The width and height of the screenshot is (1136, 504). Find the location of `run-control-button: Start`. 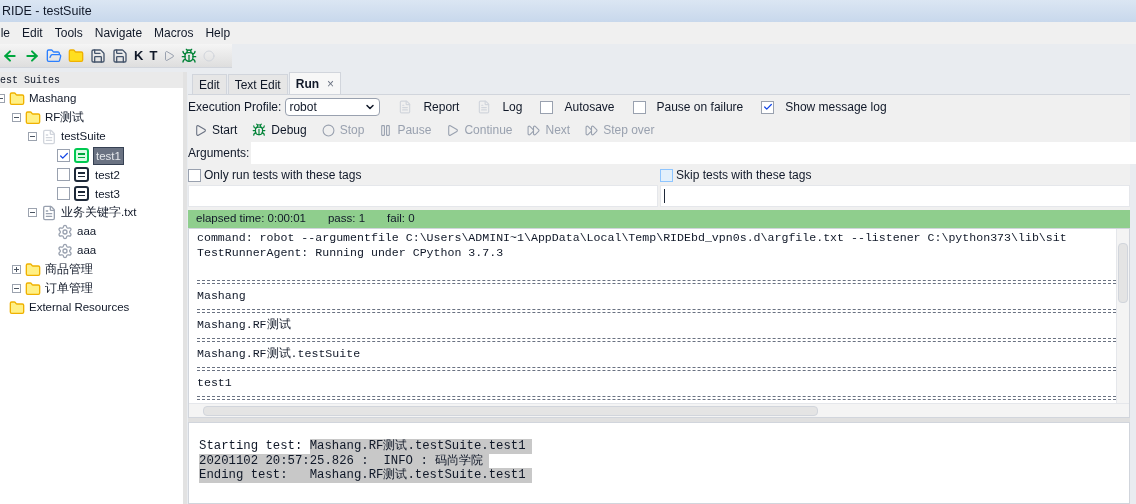

run-control-button: Start is located at coordinates (216, 130).